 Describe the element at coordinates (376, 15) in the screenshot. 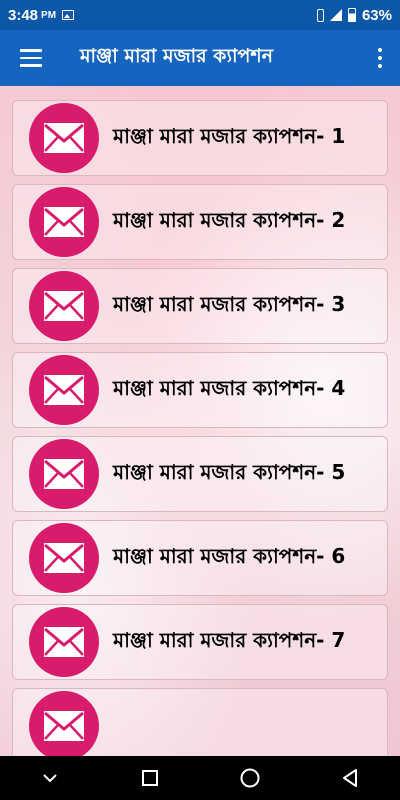

I see `battery-percent: 63%` at that location.